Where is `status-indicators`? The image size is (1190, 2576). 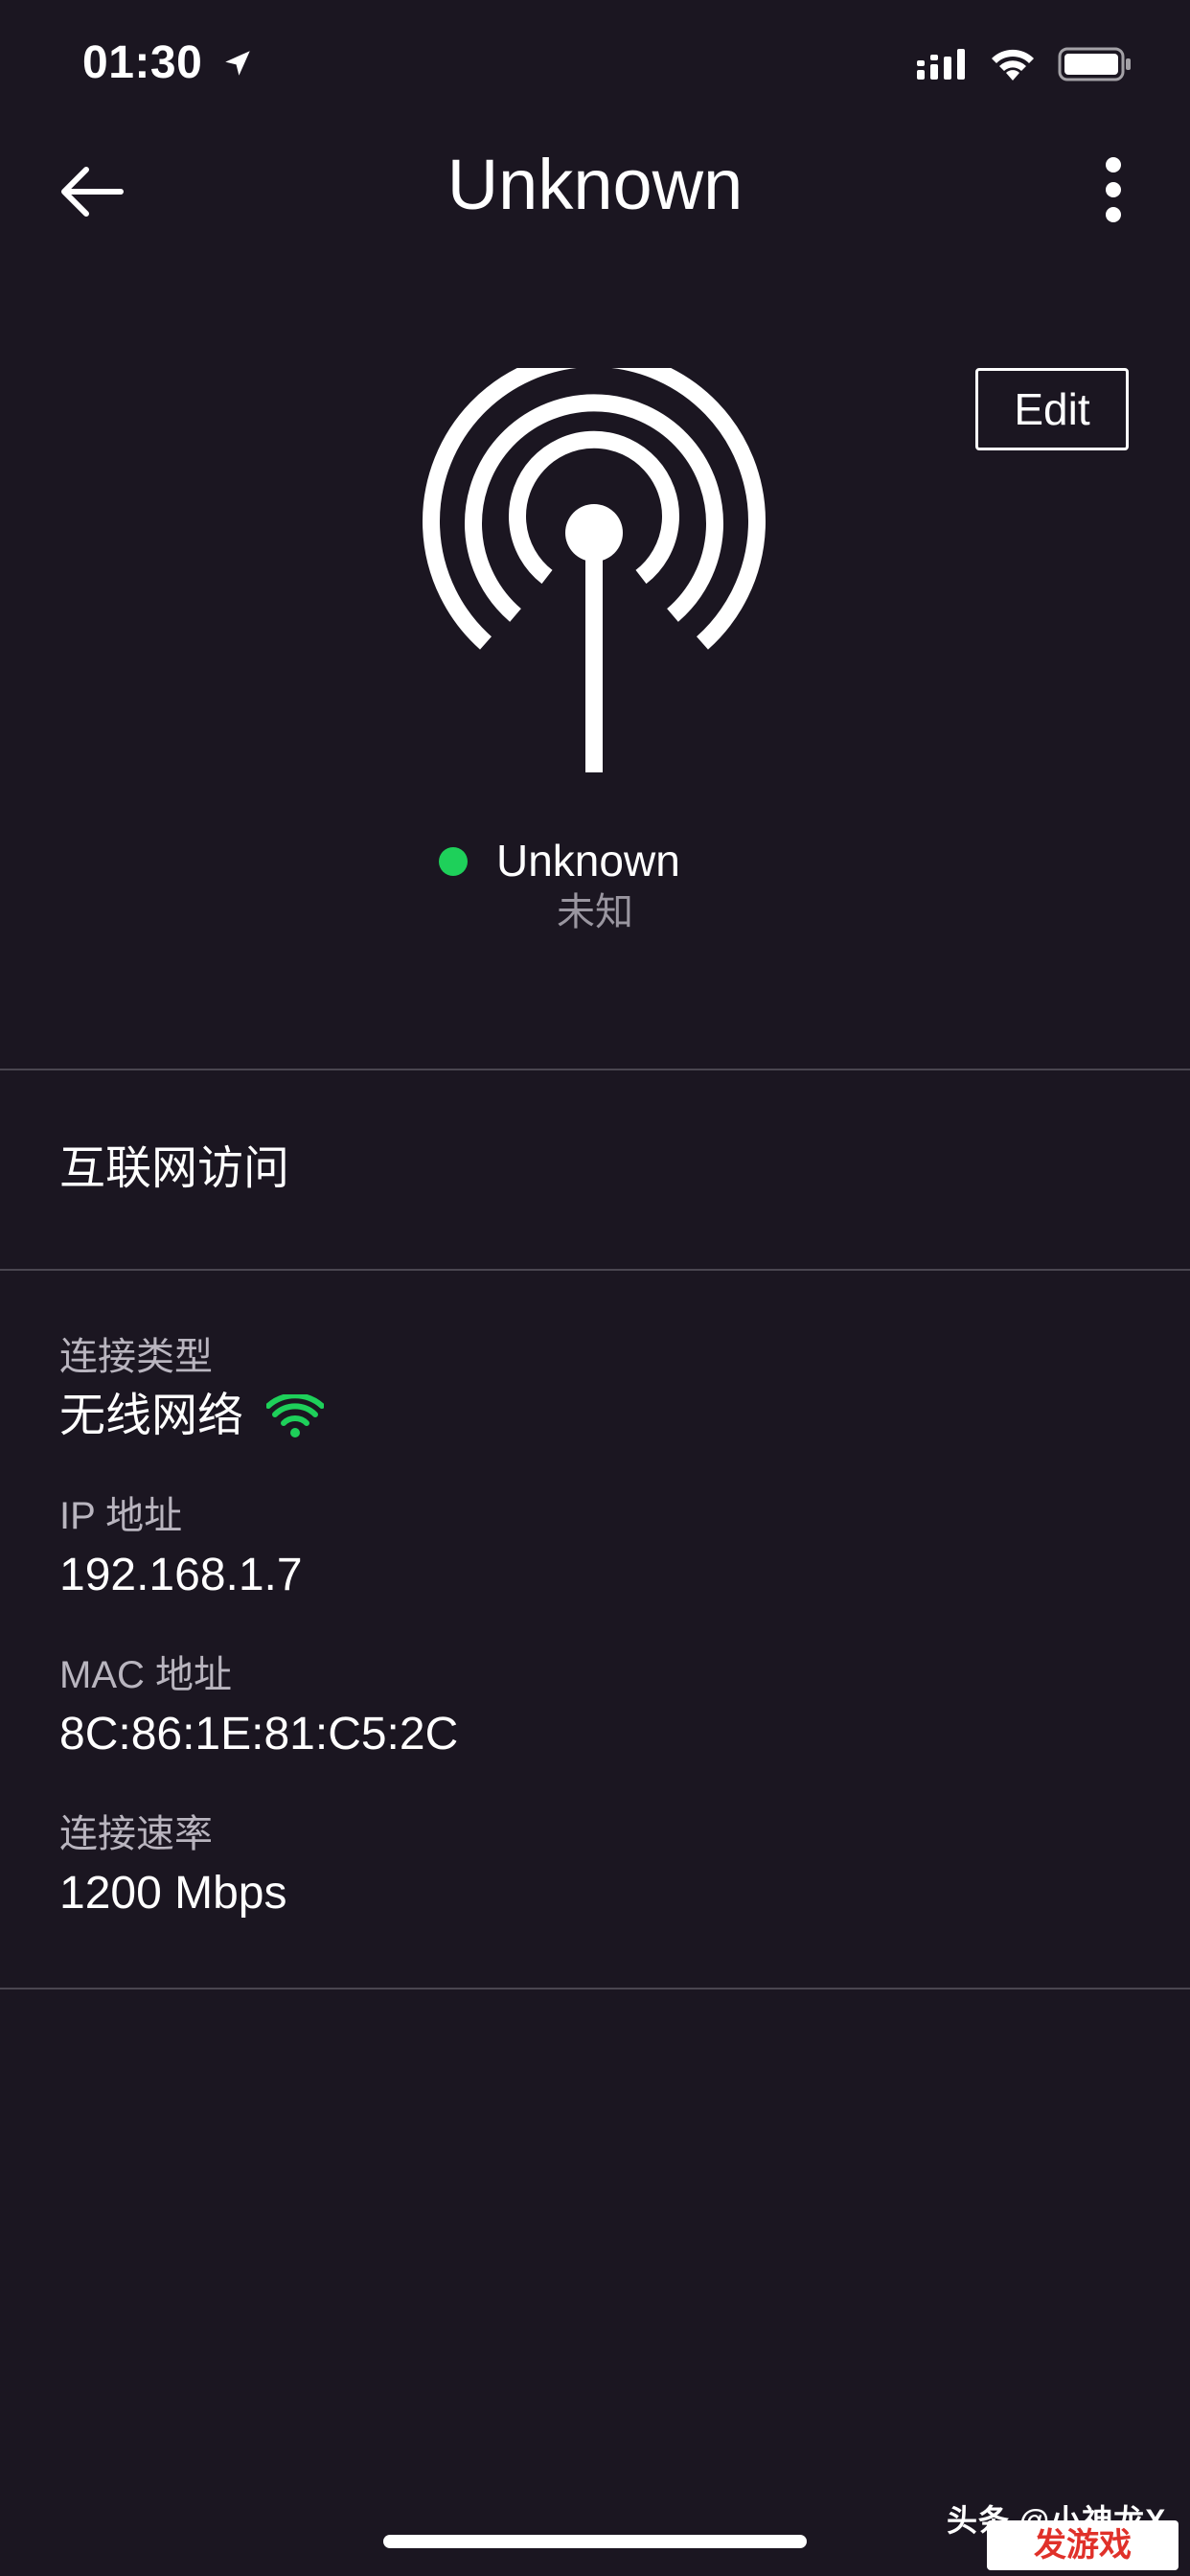
status-indicators is located at coordinates (1025, 64).